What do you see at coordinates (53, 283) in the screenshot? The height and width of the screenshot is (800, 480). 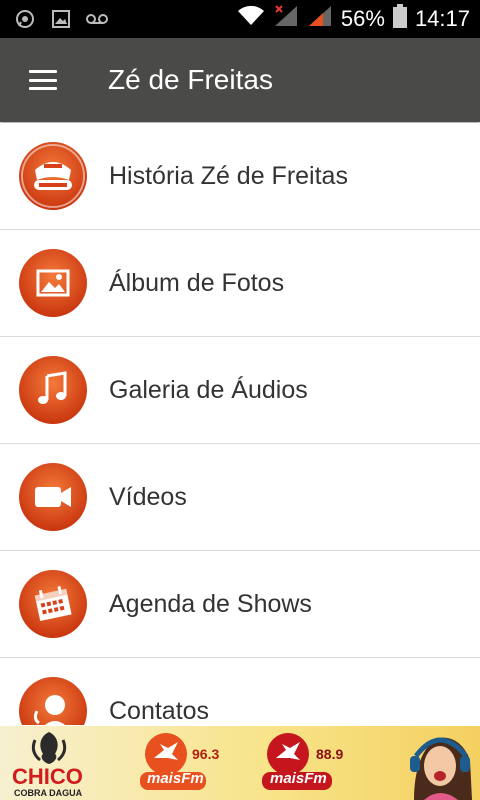 I see `photo-icon` at bounding box center [53, 283].